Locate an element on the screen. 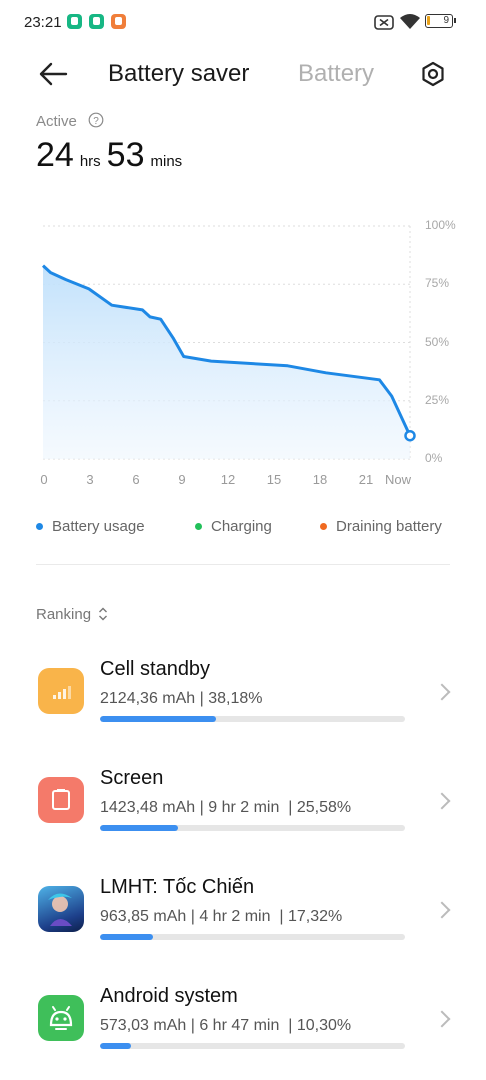  ranking-label: Ranking is located at coordinates (64, 614).